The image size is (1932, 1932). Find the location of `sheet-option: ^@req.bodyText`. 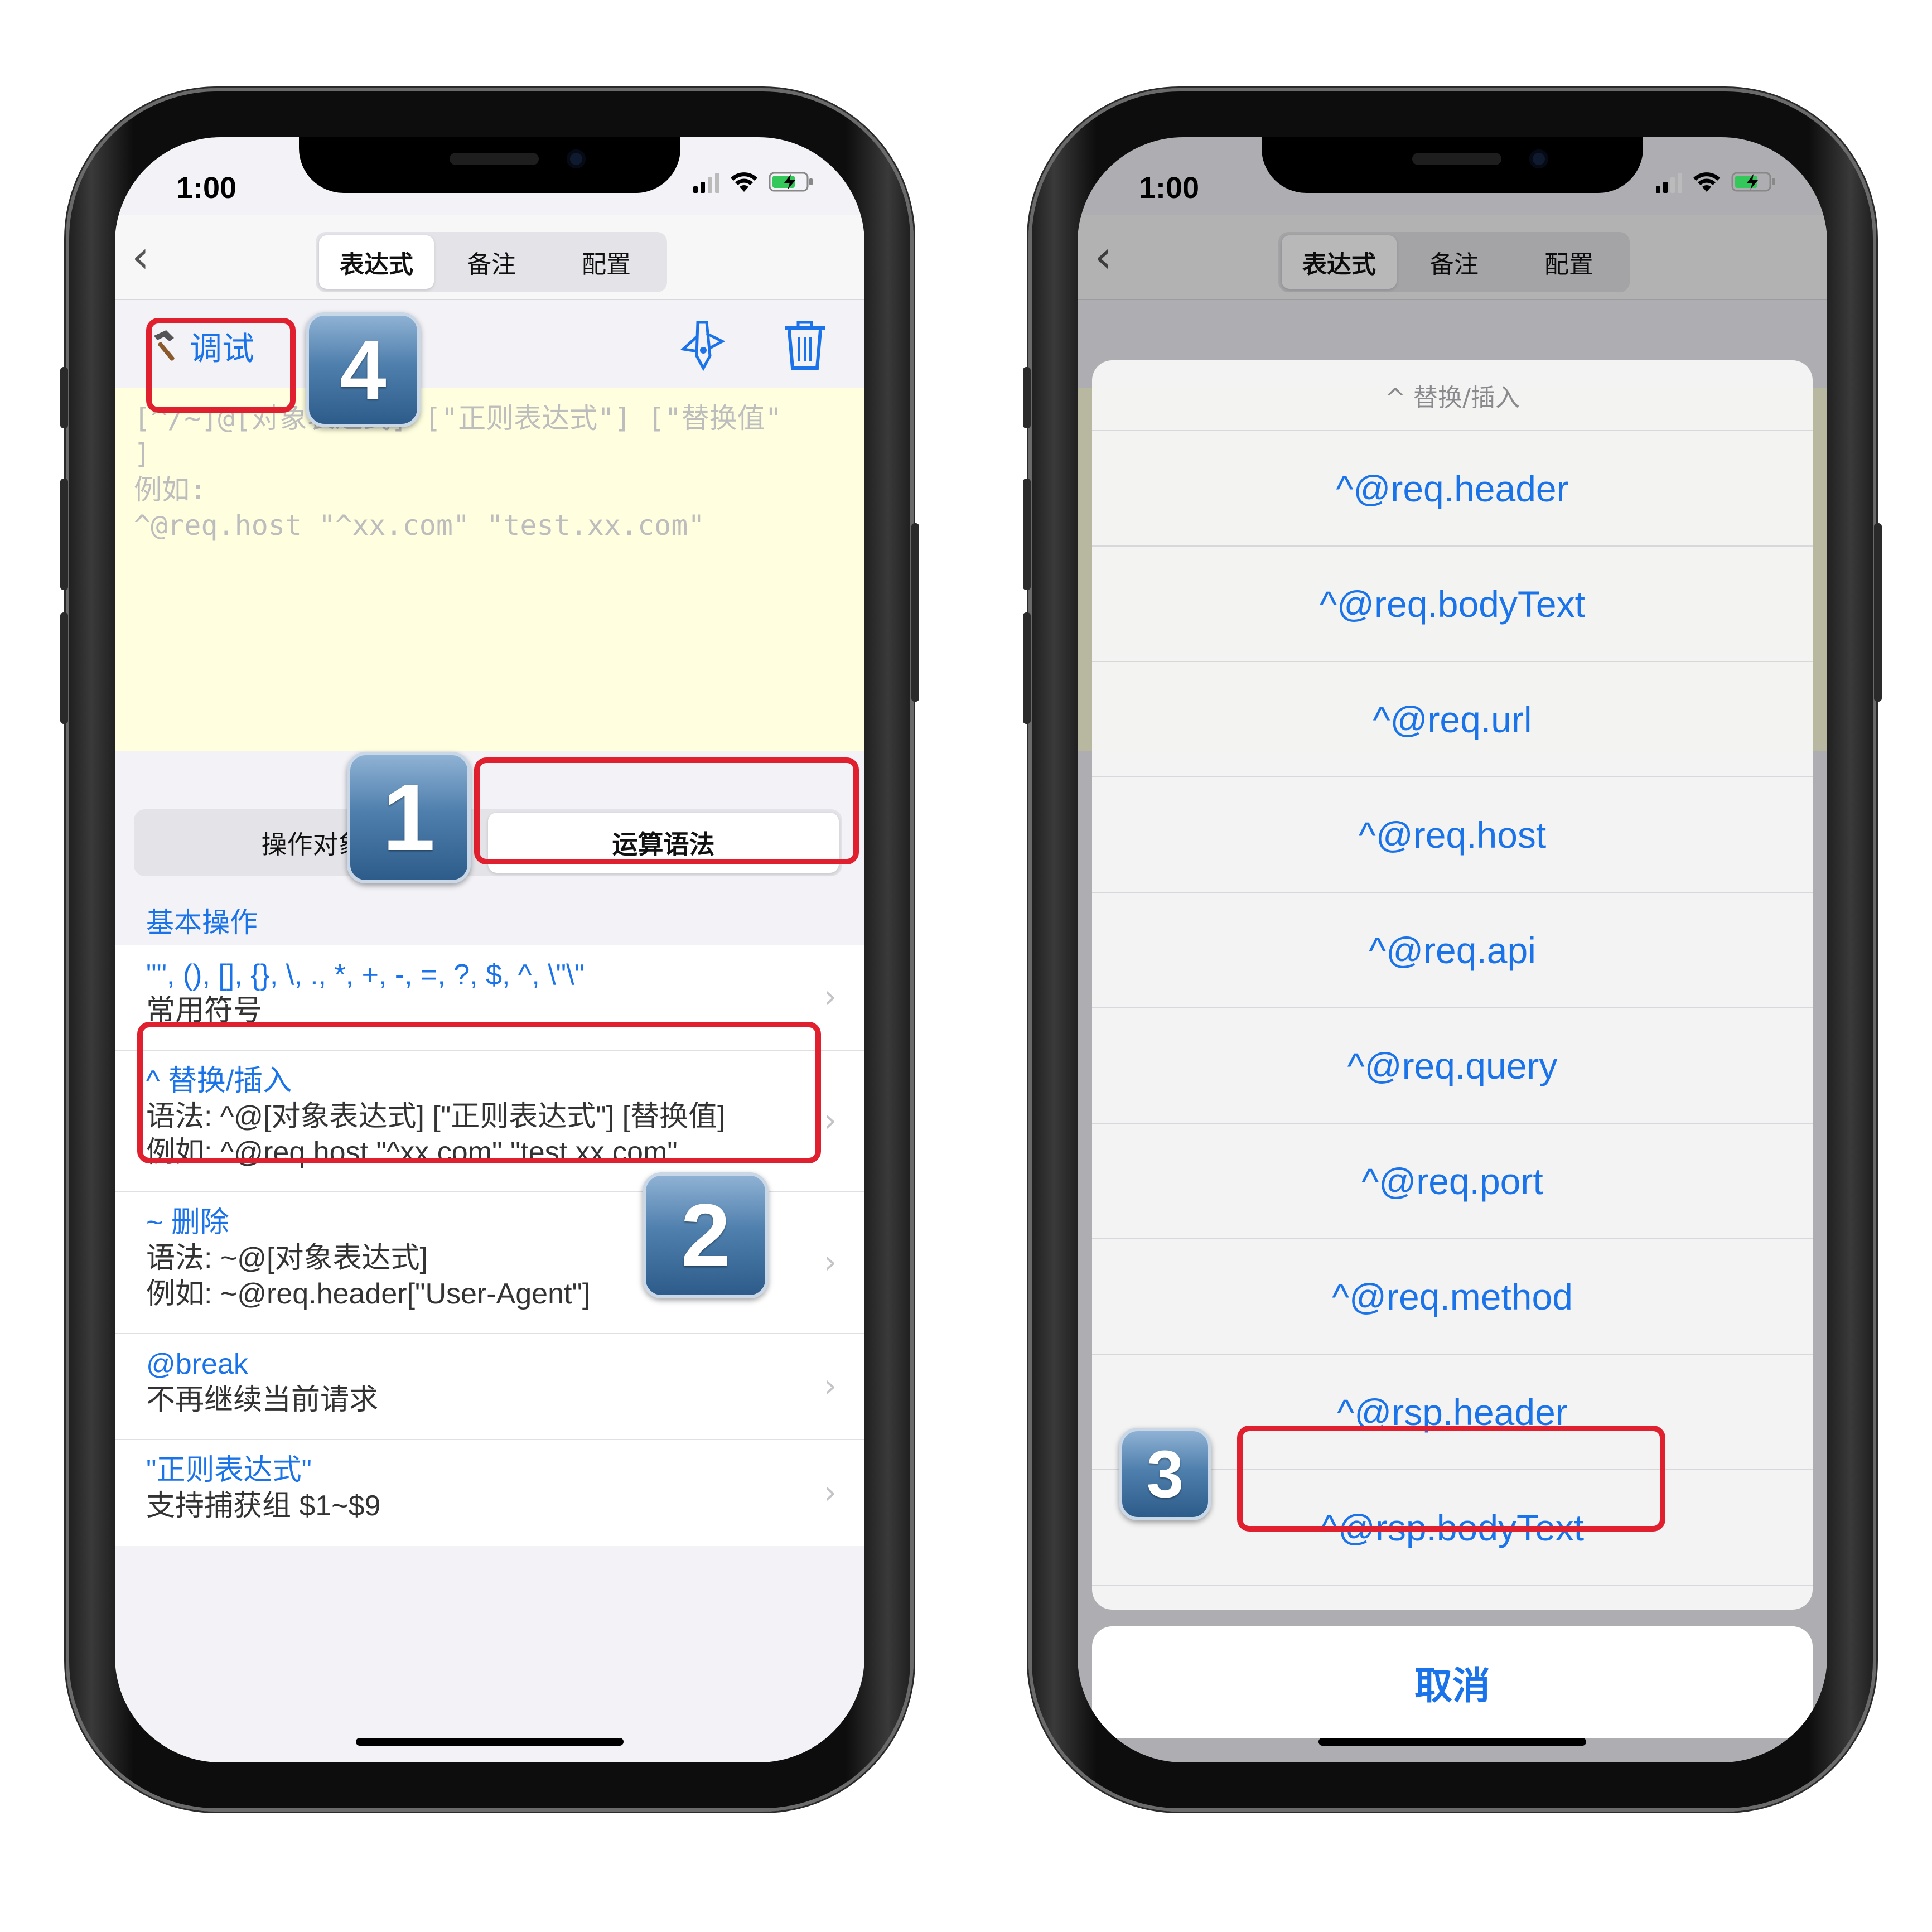

sheet-option: ^@req.bodyText is located at coordinates (1452, 604).